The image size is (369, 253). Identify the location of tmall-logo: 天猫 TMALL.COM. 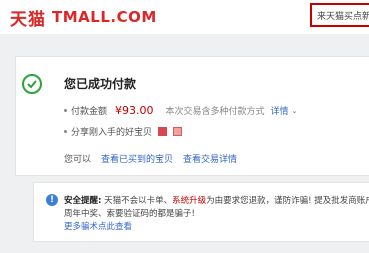
(83, 18).